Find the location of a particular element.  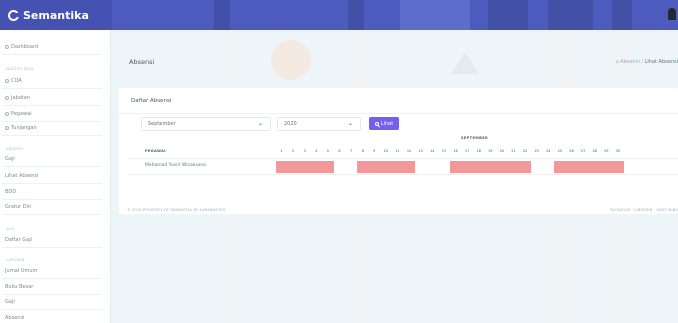

year-select-value: 2020 is located at coordinates (290, 124).